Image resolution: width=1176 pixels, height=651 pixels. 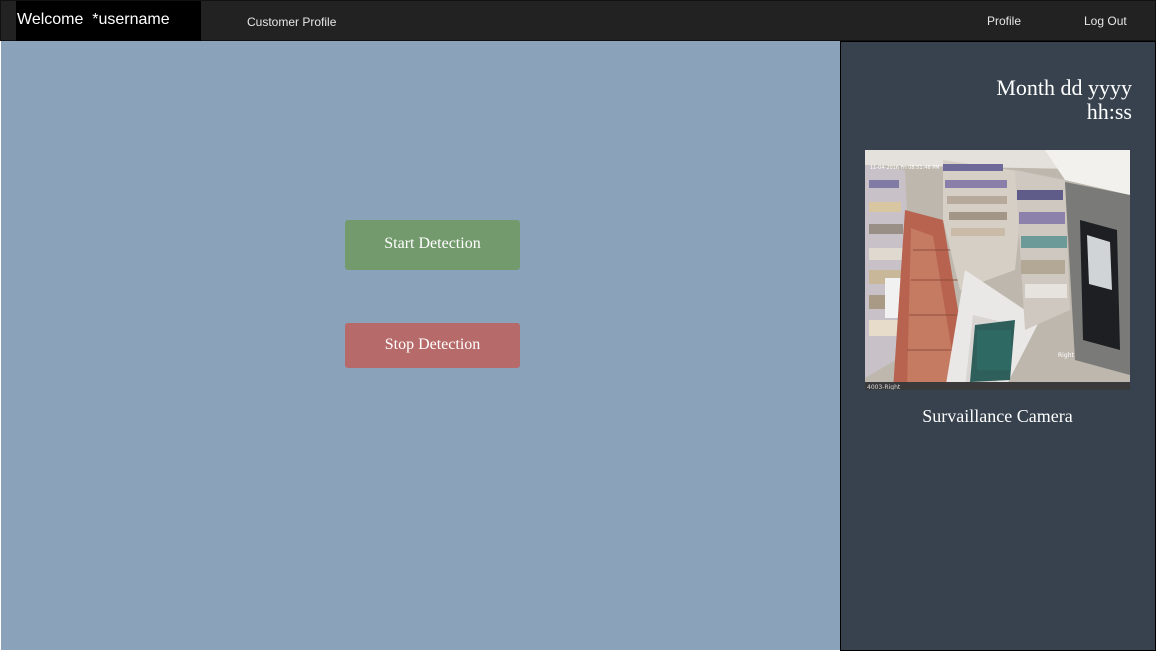 What do you see at coordinates (1066, 355) in the screenshot?
I see `camera-overlay-right: Right` at bounding box center [1066, 355].